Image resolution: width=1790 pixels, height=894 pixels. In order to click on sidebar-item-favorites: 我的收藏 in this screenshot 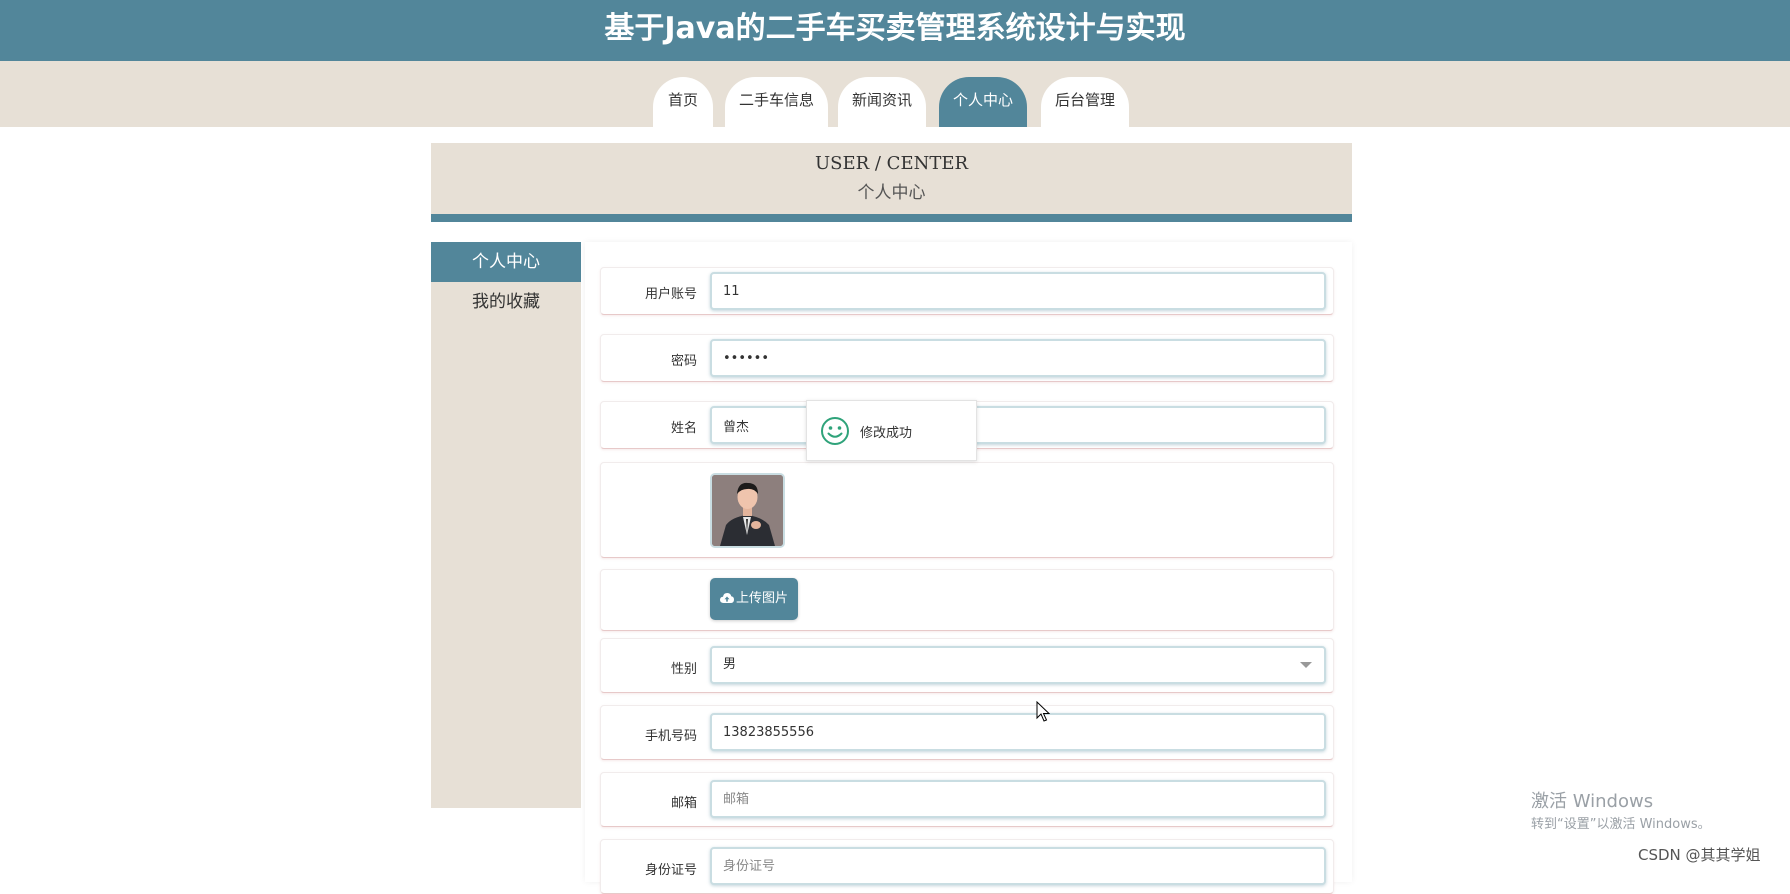, I will do `click(506, 302)`.